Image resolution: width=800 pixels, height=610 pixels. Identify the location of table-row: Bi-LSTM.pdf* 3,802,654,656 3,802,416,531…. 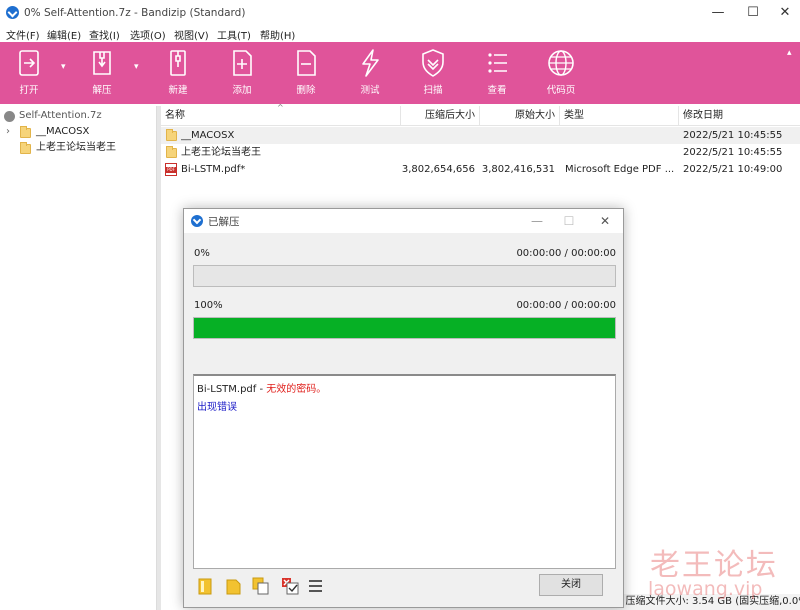
(480, 169).